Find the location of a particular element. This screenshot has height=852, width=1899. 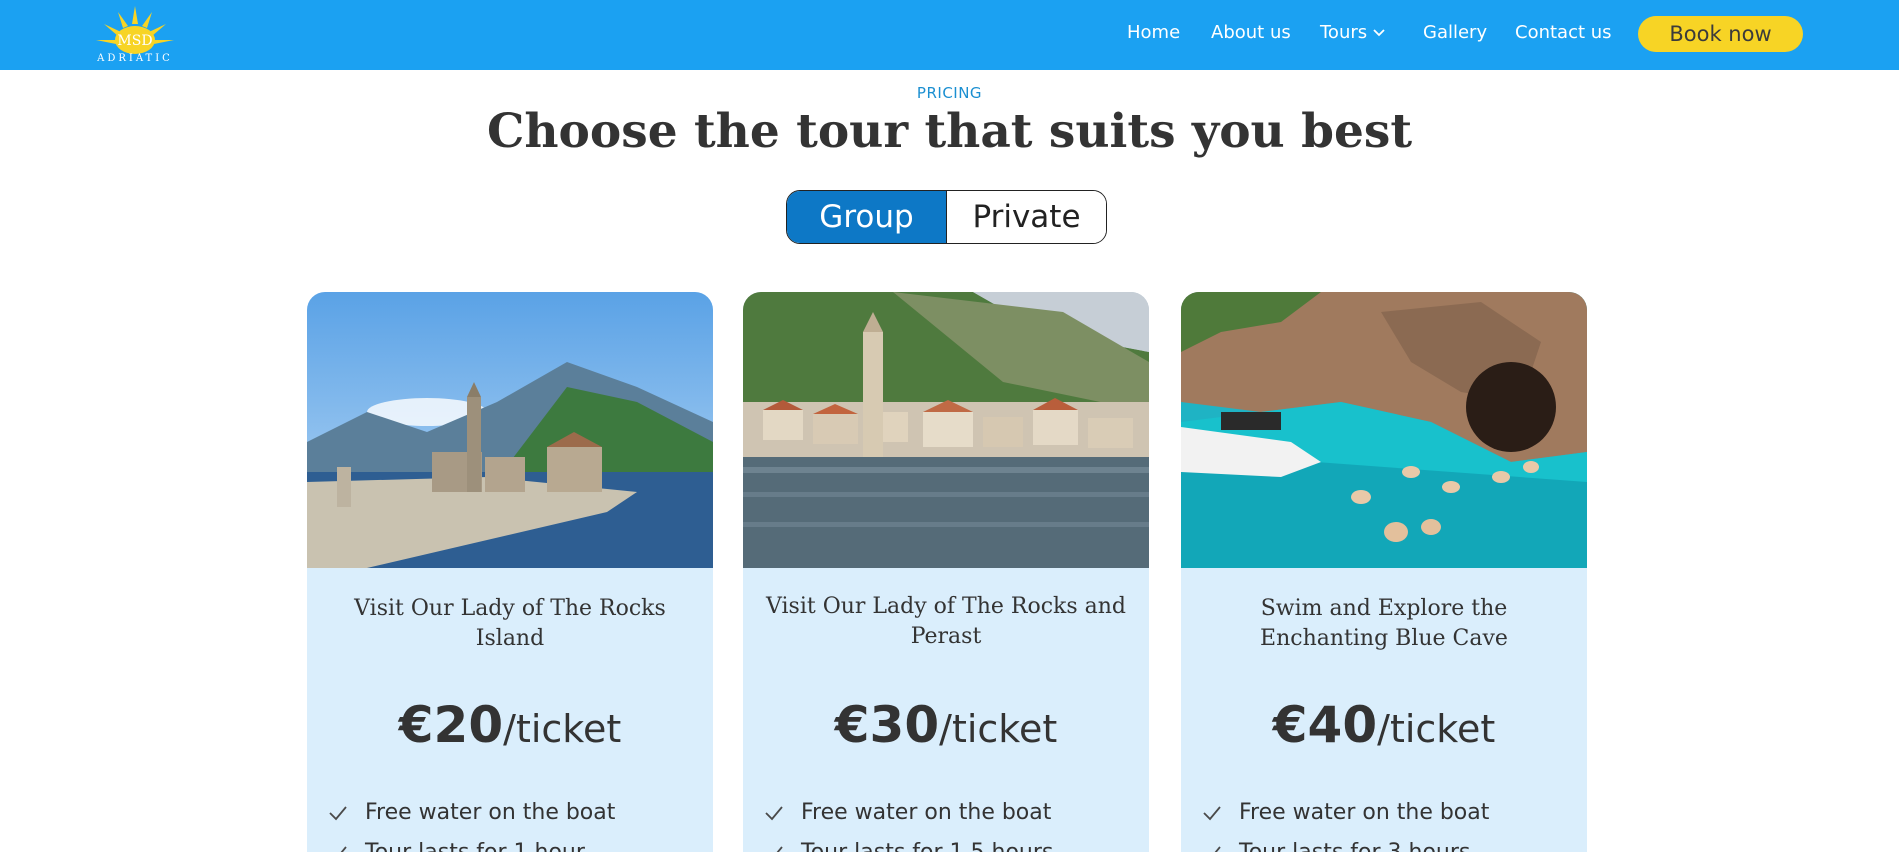

nav-home: Home is located at coordinates (1153, 32).